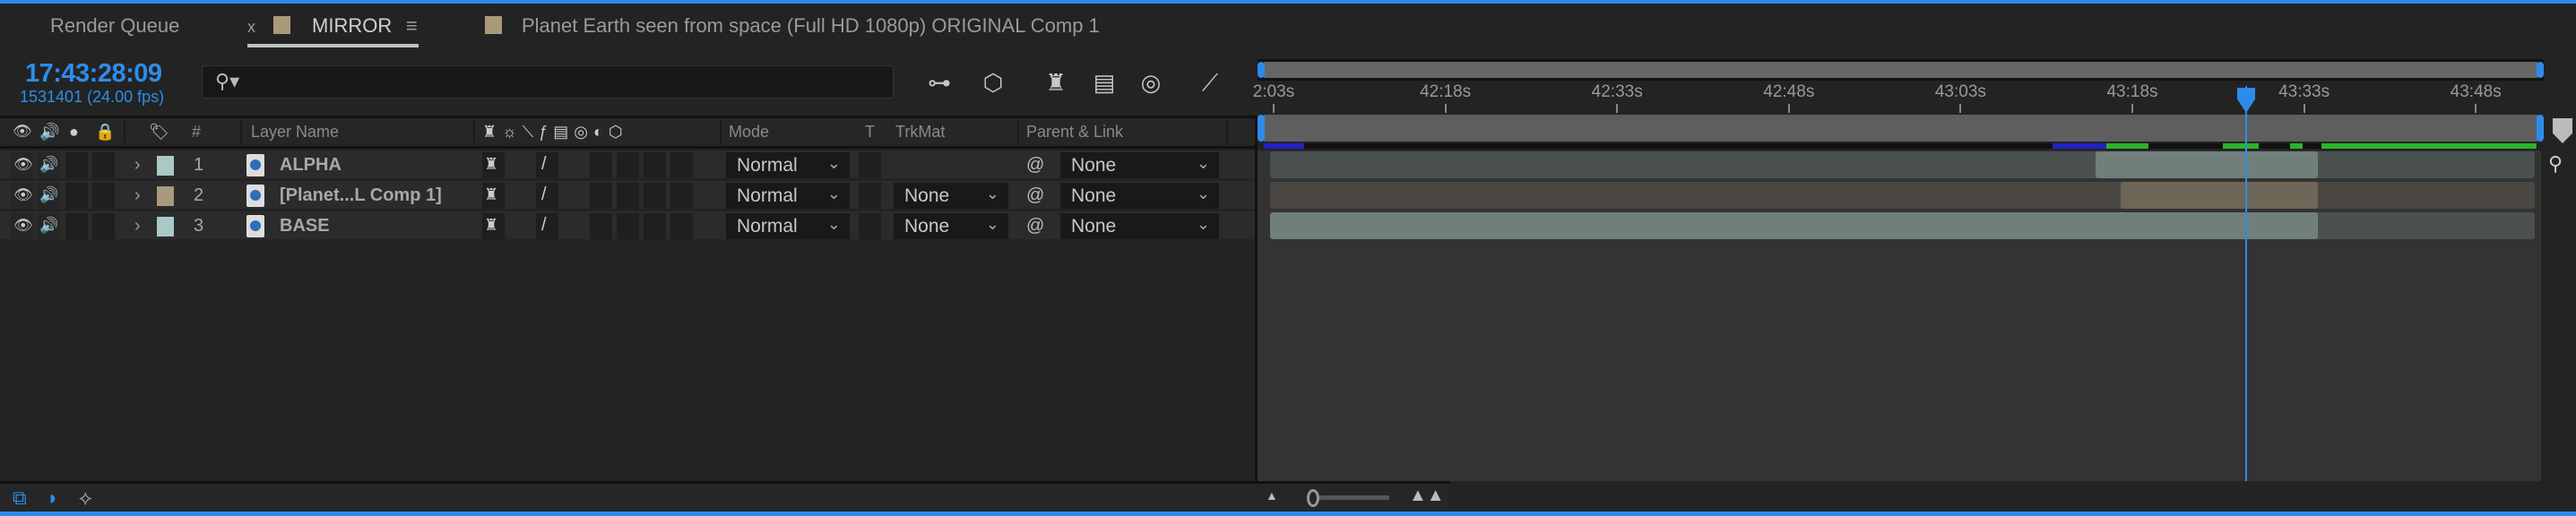  I want to click on current-time-indicator-line, so click(2246, 283).